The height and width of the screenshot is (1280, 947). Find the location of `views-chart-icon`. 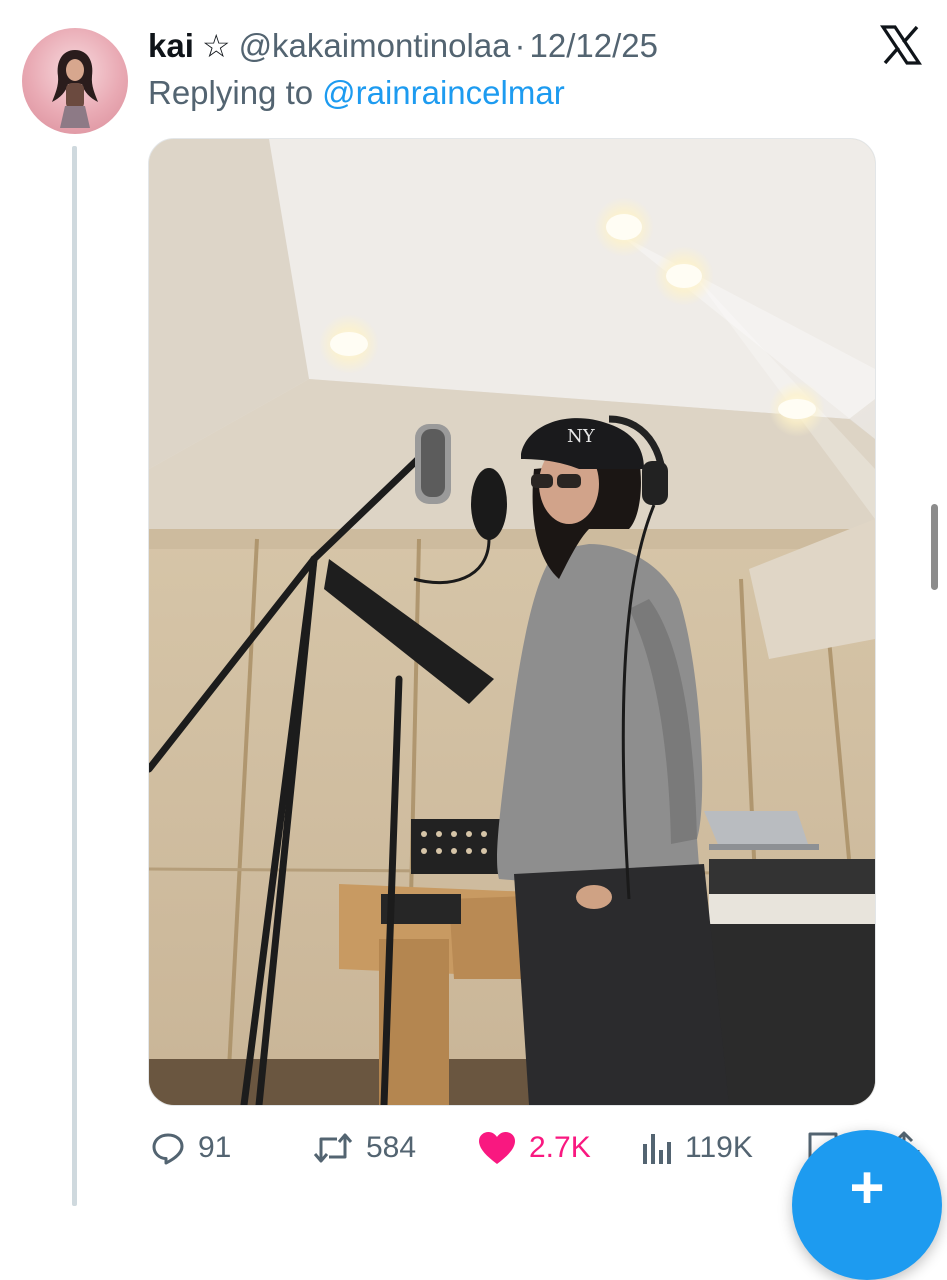

views-chart-icon is located at coordinates (657, 1149).